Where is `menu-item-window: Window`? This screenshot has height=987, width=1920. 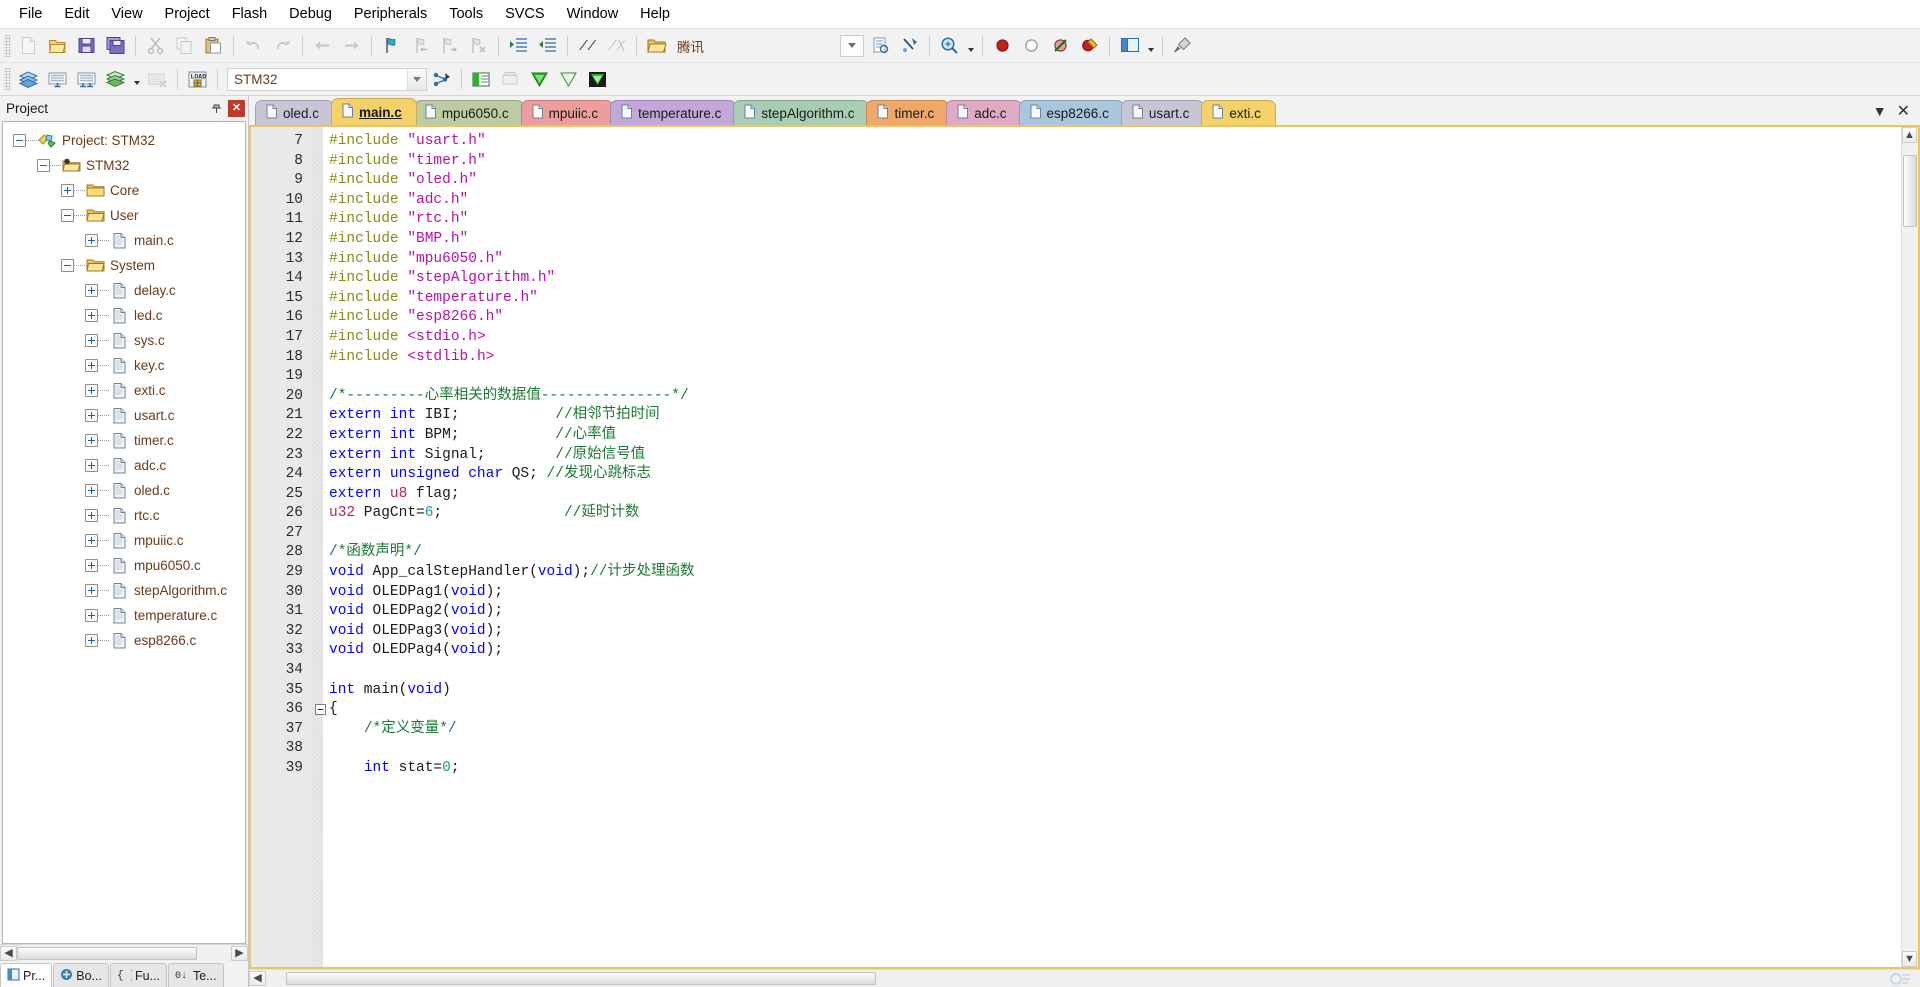 menu-item-window: Window is located at coordinates (593, 14).